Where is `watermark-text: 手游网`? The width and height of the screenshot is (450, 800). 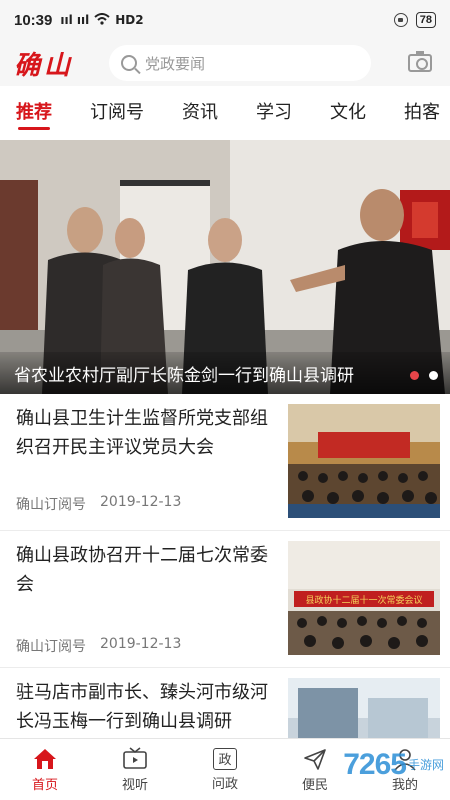 watermark-text: 手游网 is located at coordinates (425, 765).